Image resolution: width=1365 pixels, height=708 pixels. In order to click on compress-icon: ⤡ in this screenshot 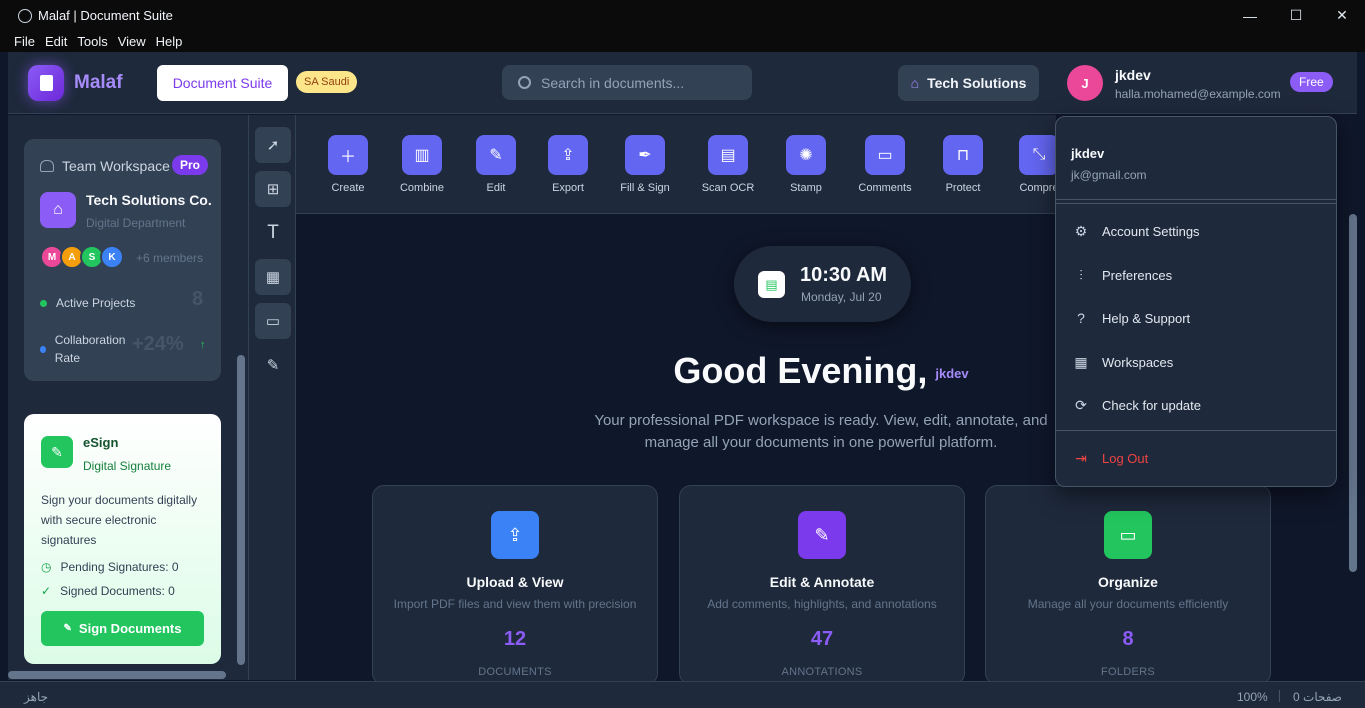, I will do `click(1039, 155)`.